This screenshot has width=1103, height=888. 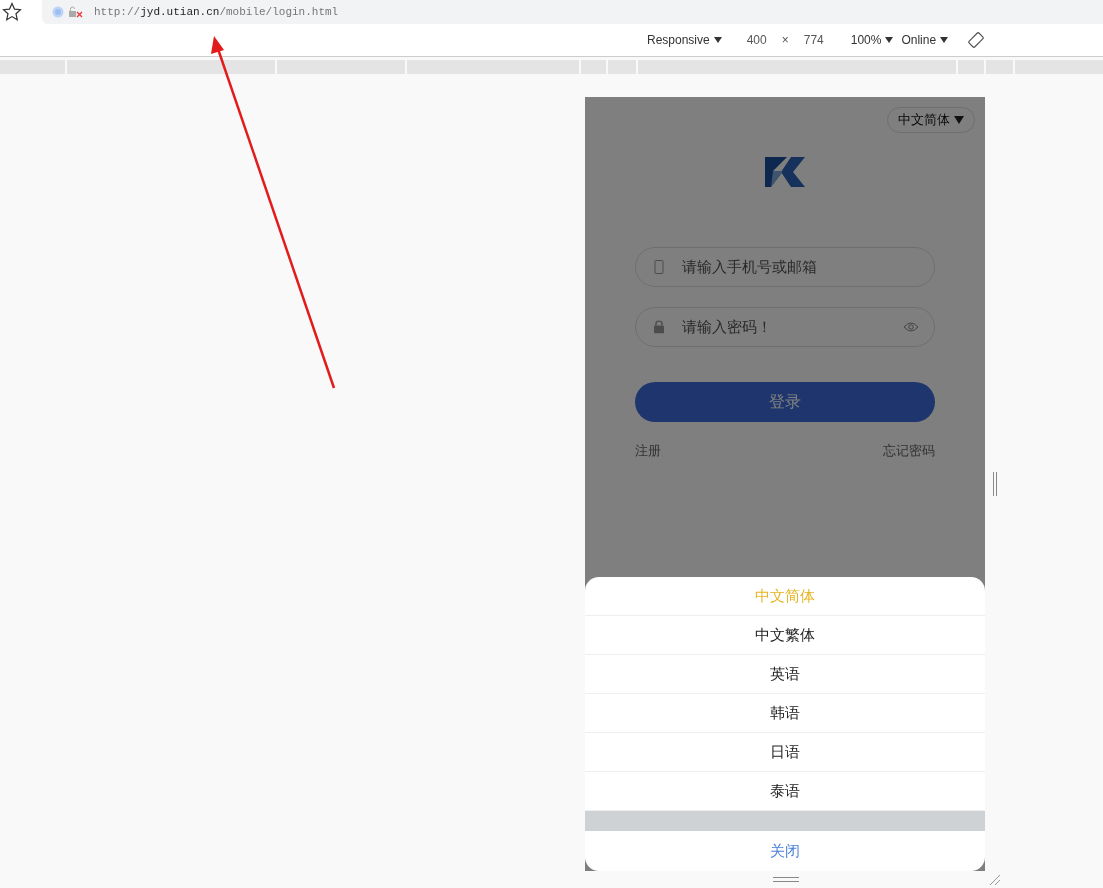 I want to click on phone-field: 请输入手机号或邮箱, so click(x=785, y=267).